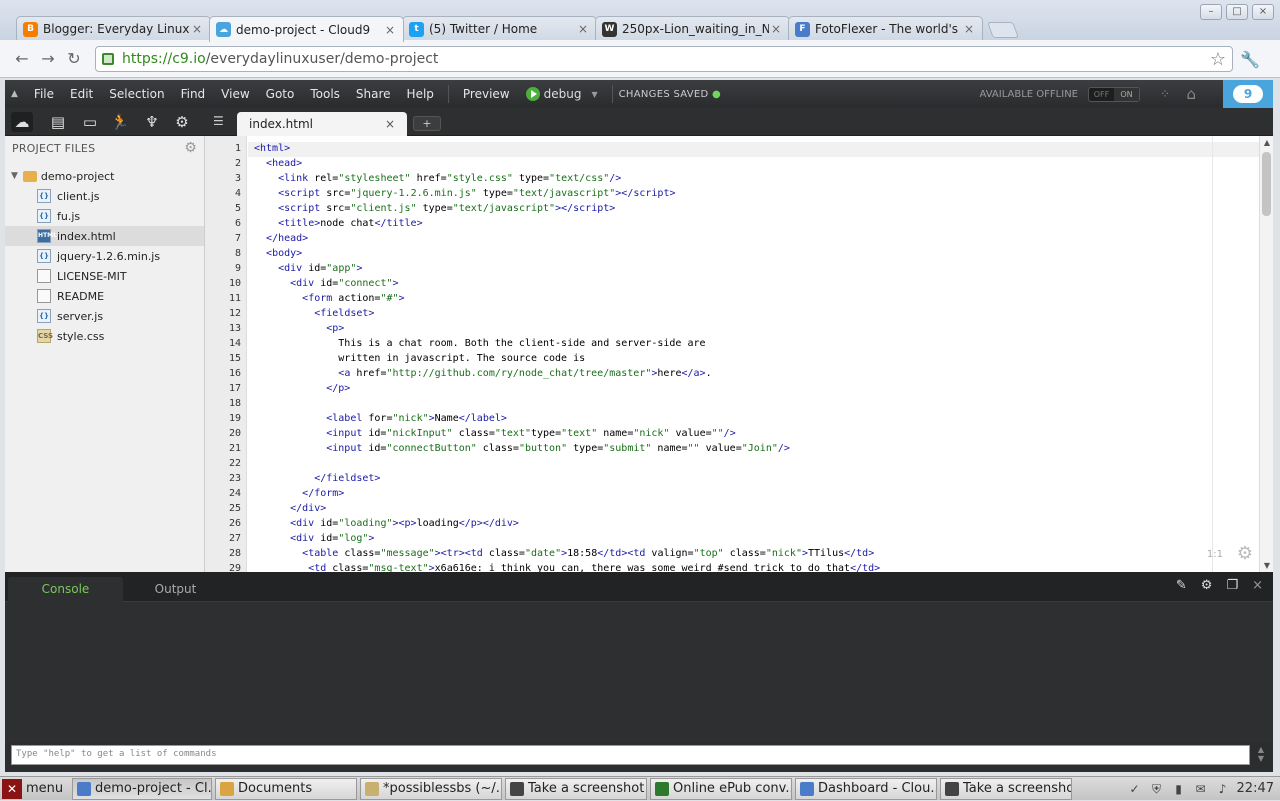  Describe the element at coordinates (1232, 585) in the screenshot. I see `maximize-icon: ❐` at that location.